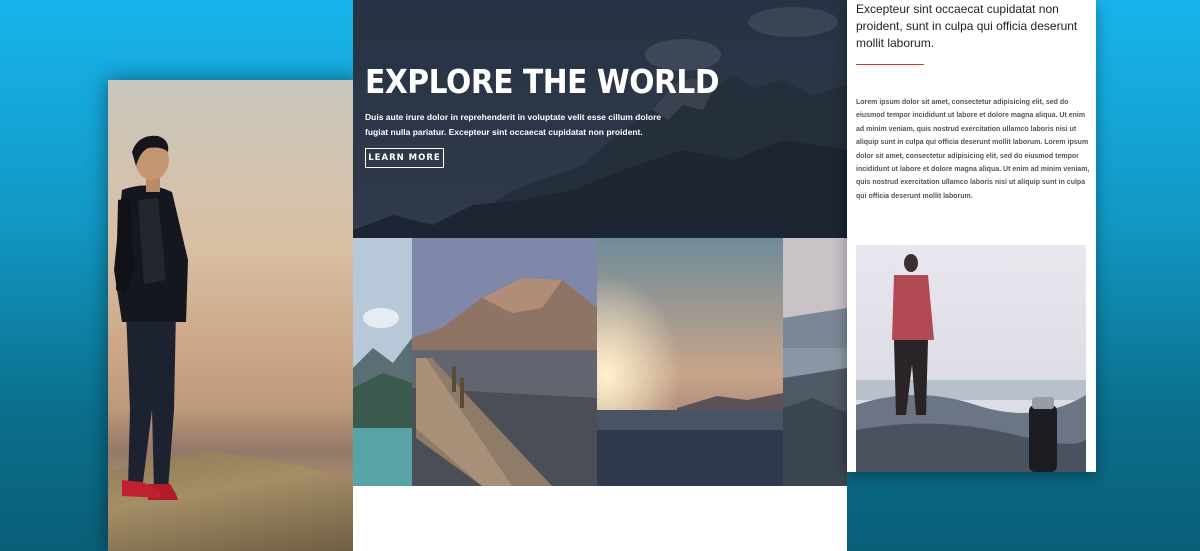 The height and width of the screenshot is (551, 1200). I want to click on hero-title: EXPLORE THE WORLD, so click(542, 81).